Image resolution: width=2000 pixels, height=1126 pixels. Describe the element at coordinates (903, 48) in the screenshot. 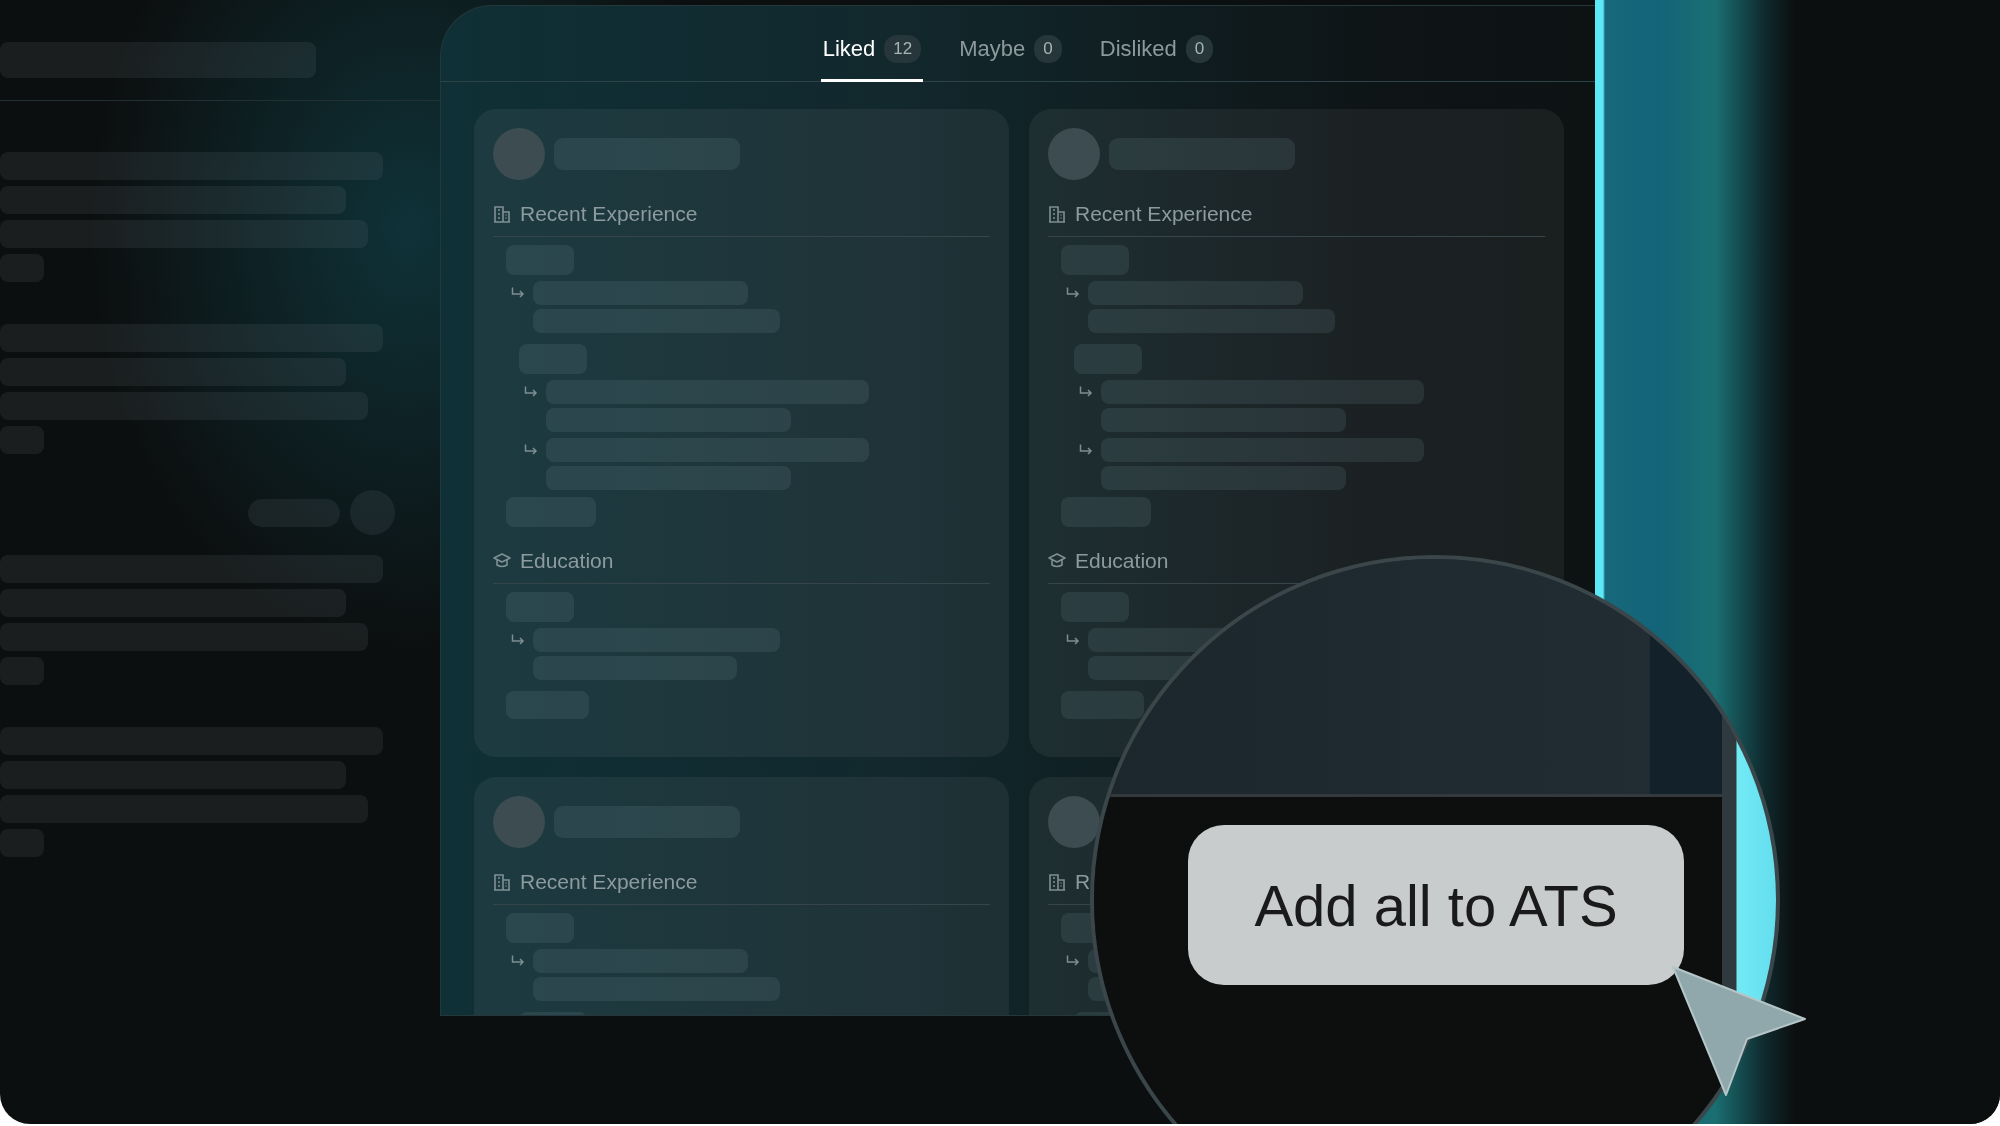

I see `count-badge: 12` at that location.